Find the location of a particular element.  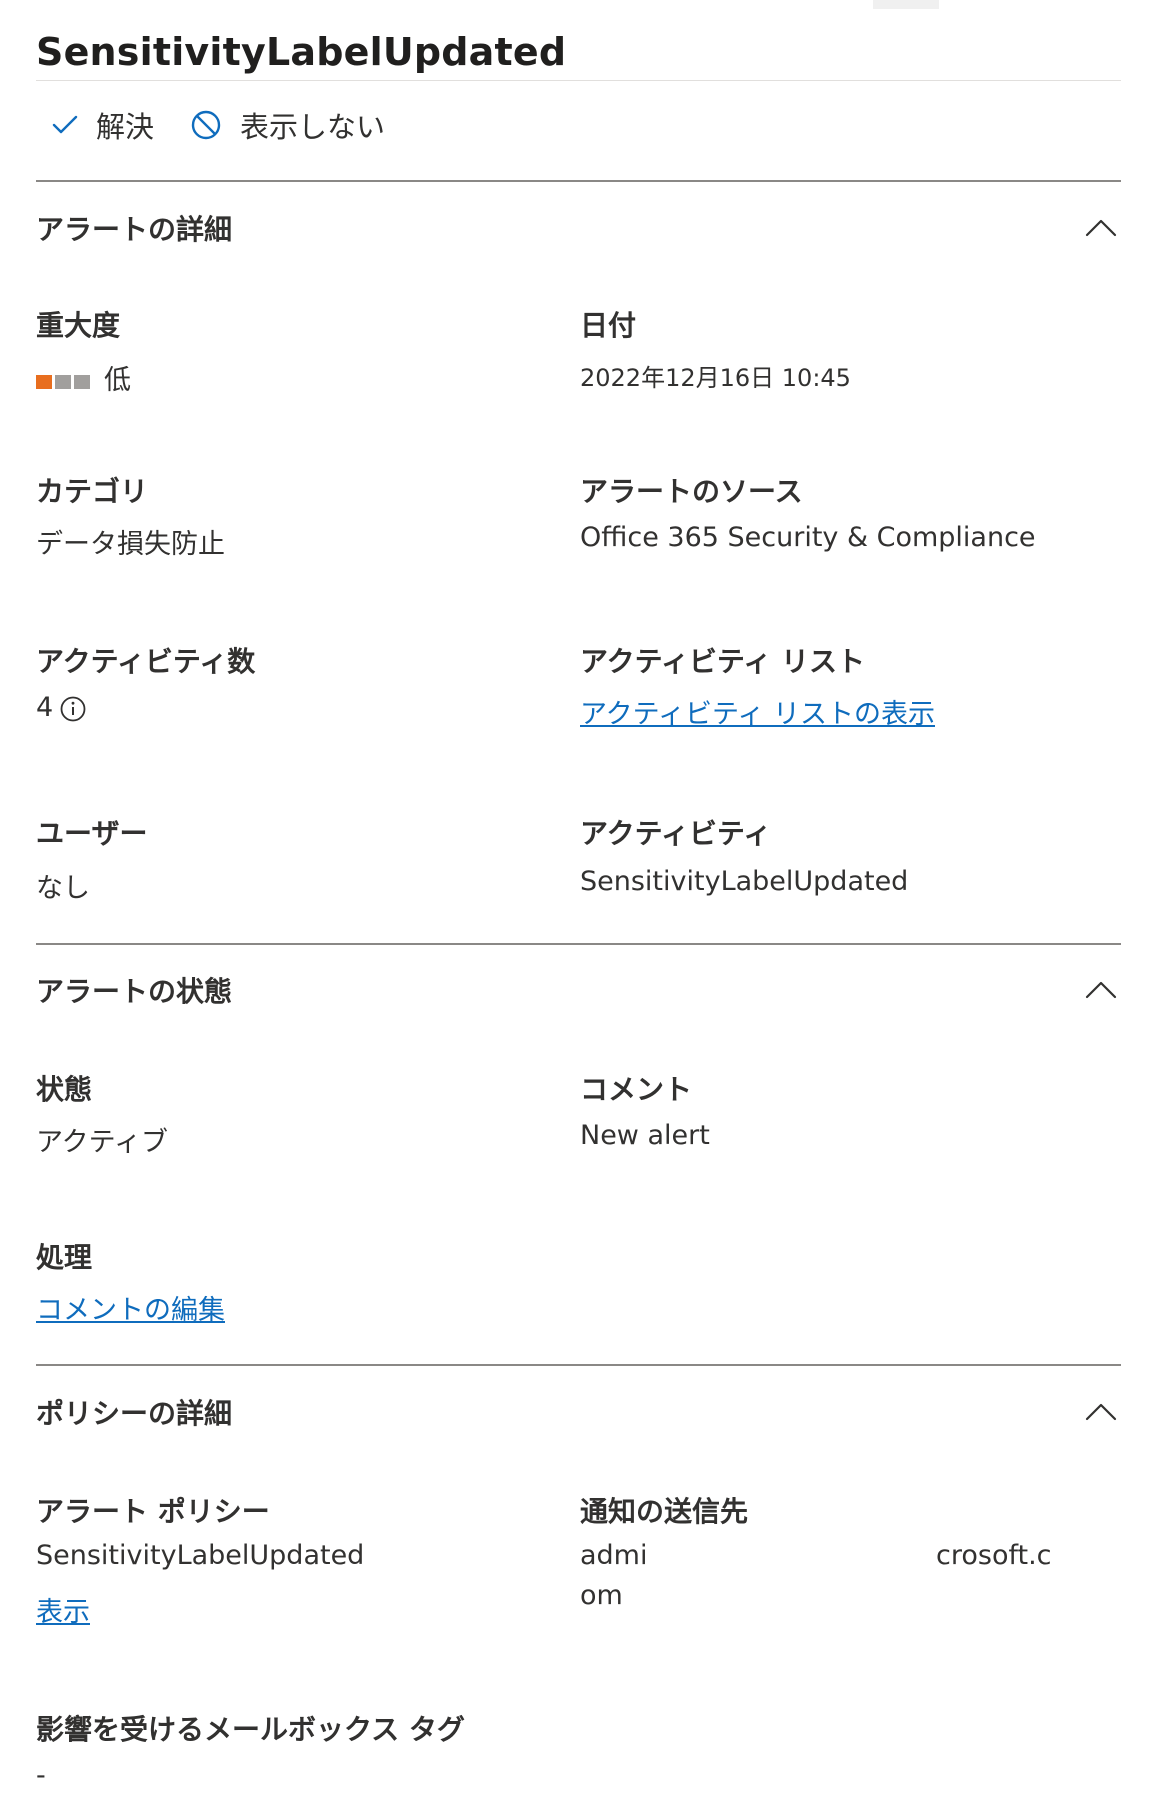

policy-details-title: ポリシーの詳細 is located at coordinates (134, 1413).